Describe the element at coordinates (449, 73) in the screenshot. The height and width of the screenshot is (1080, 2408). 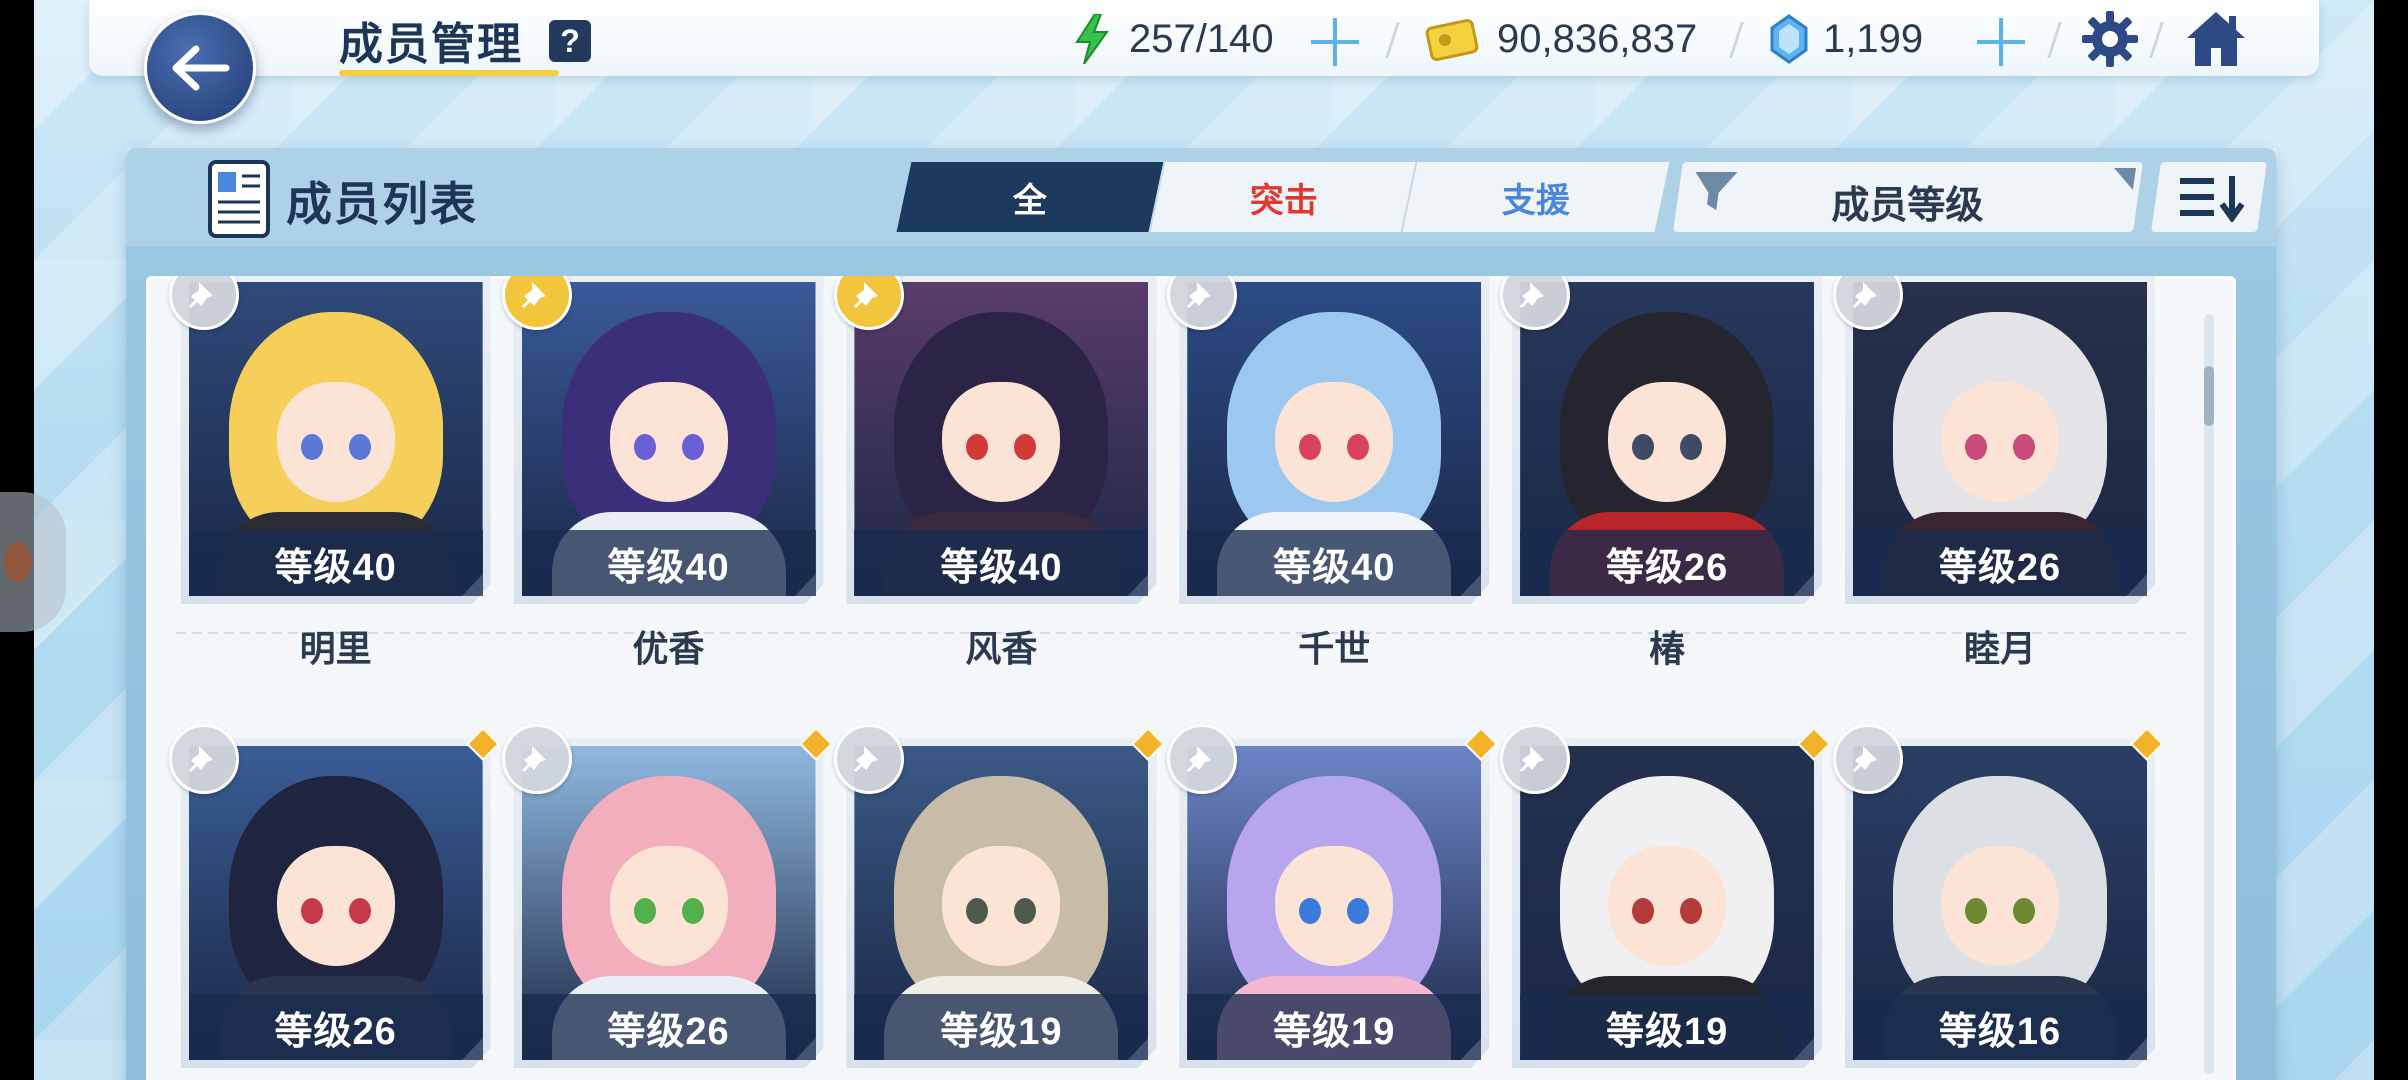
I see `title-underline` at that location.